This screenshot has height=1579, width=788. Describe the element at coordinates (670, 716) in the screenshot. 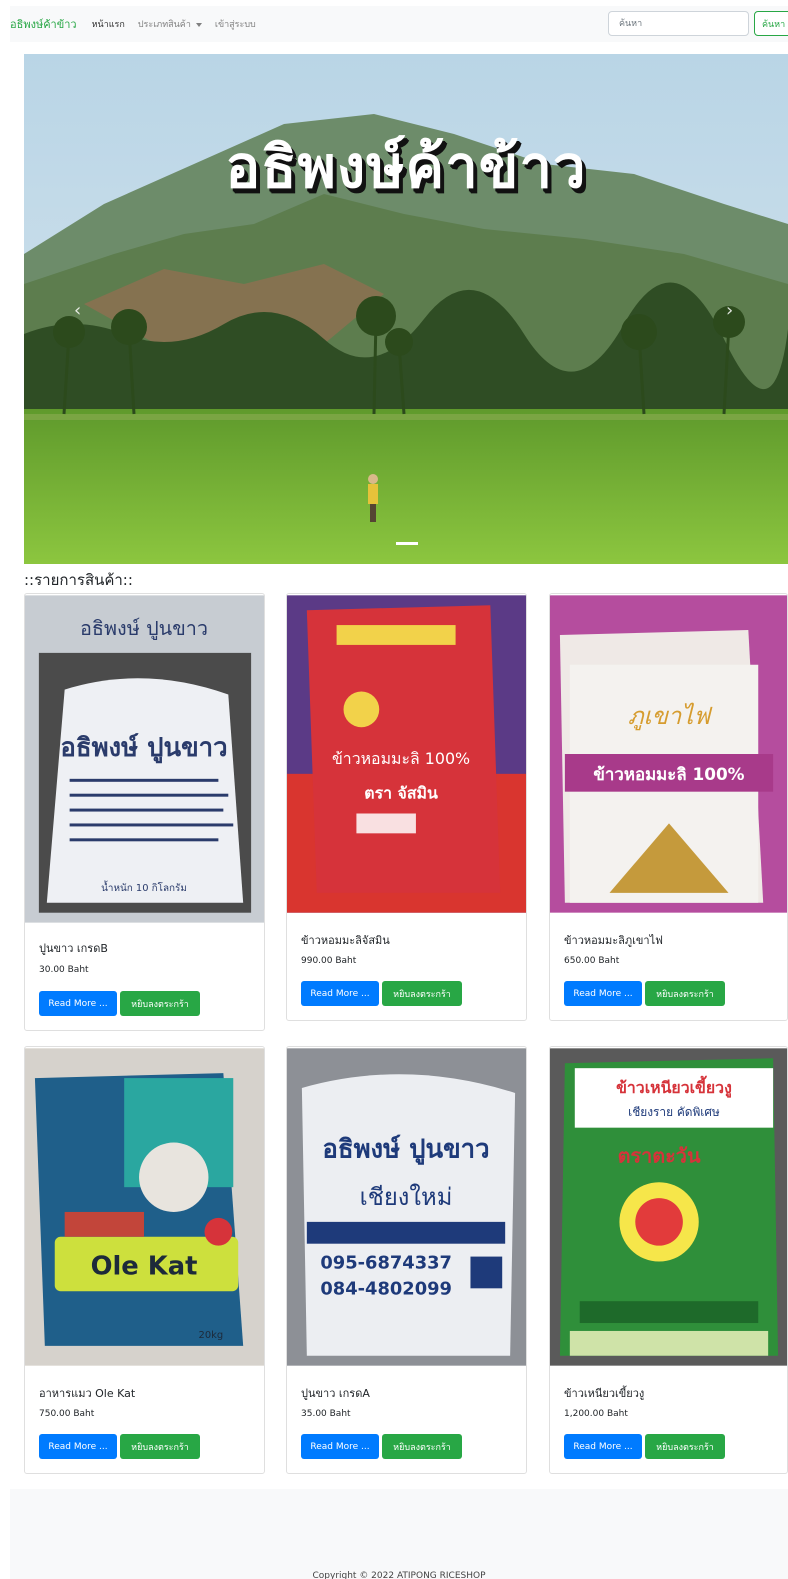

I see `product-image-brand: ภูเขาไฟ` at that location.